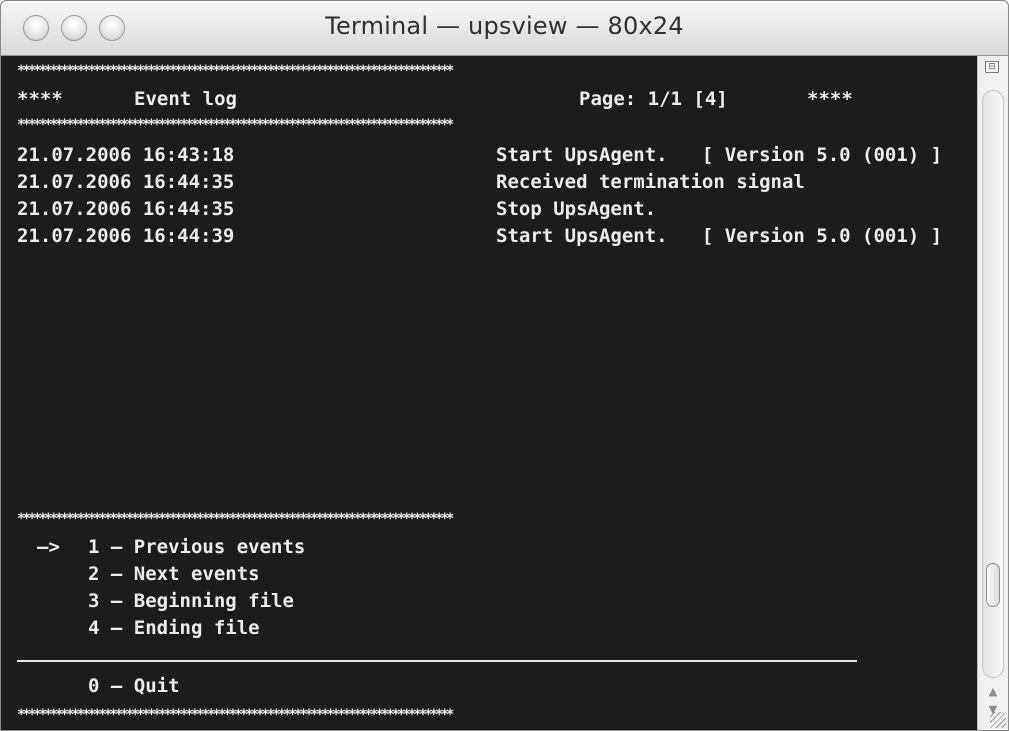  What do you see at coordinates (576, 209) in the screenshot?
I see `event-message: Stop UpsAgent.` at bounding box center [576, 209].